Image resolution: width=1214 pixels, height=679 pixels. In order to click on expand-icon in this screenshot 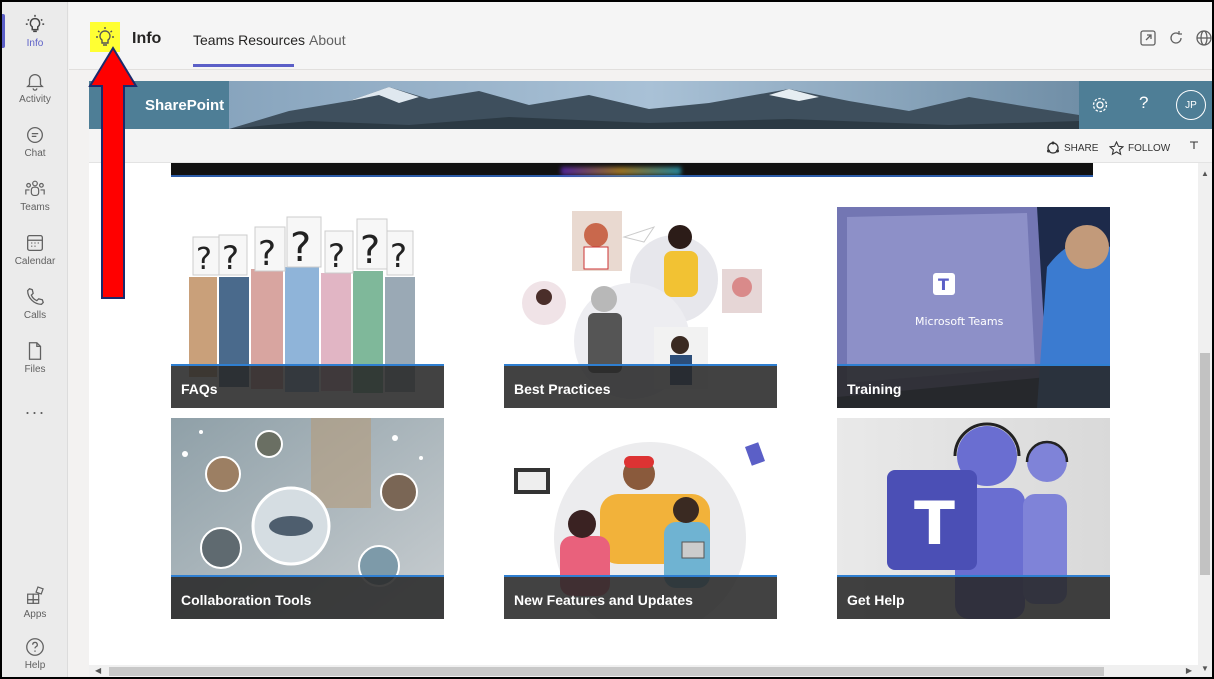, I will do `click(1194, 145)`.